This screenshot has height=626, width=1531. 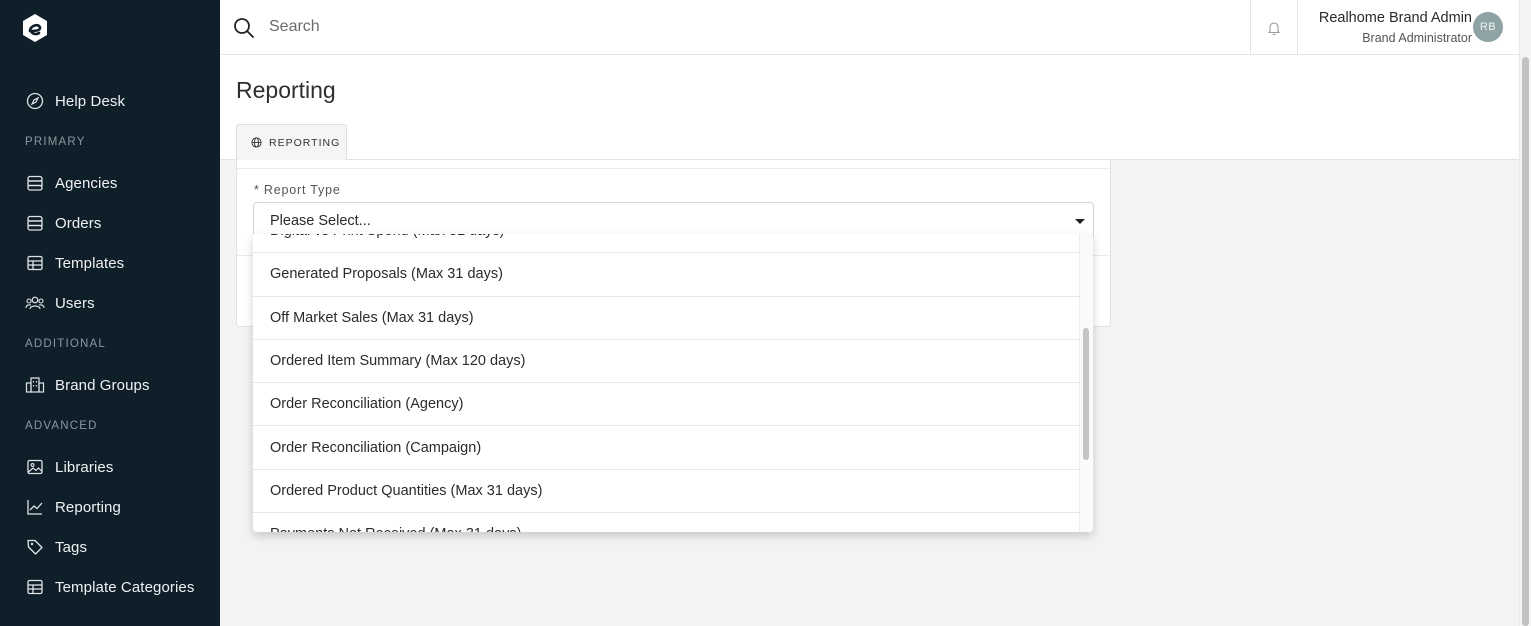 I want to click on sidebar-item-tags: Tags, so click(x=110, y=547).